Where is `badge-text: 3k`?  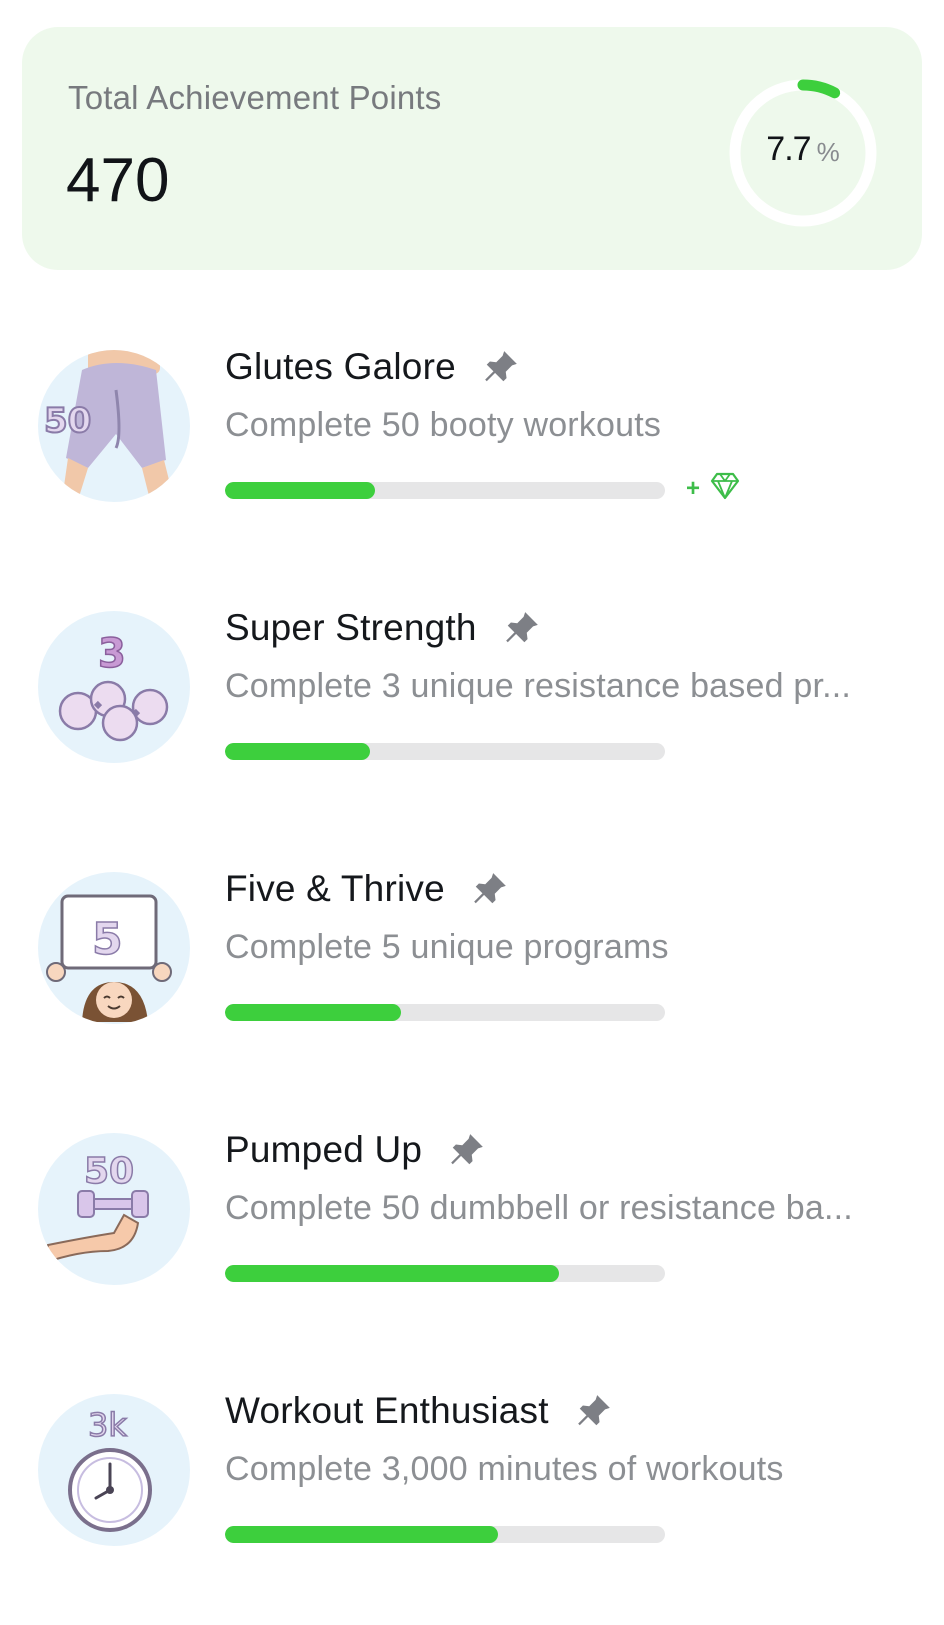 badge-text: 3k is located at coordinates (107, 1425).